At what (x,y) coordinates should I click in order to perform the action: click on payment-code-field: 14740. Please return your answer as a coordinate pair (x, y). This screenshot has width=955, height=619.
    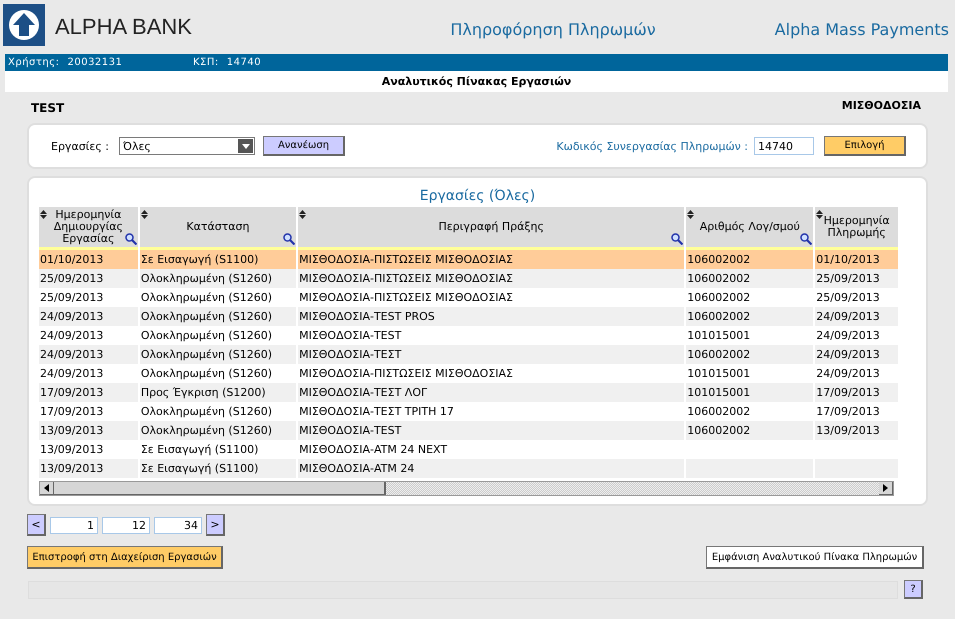
    Looking at the image, I should click on (784, 146).